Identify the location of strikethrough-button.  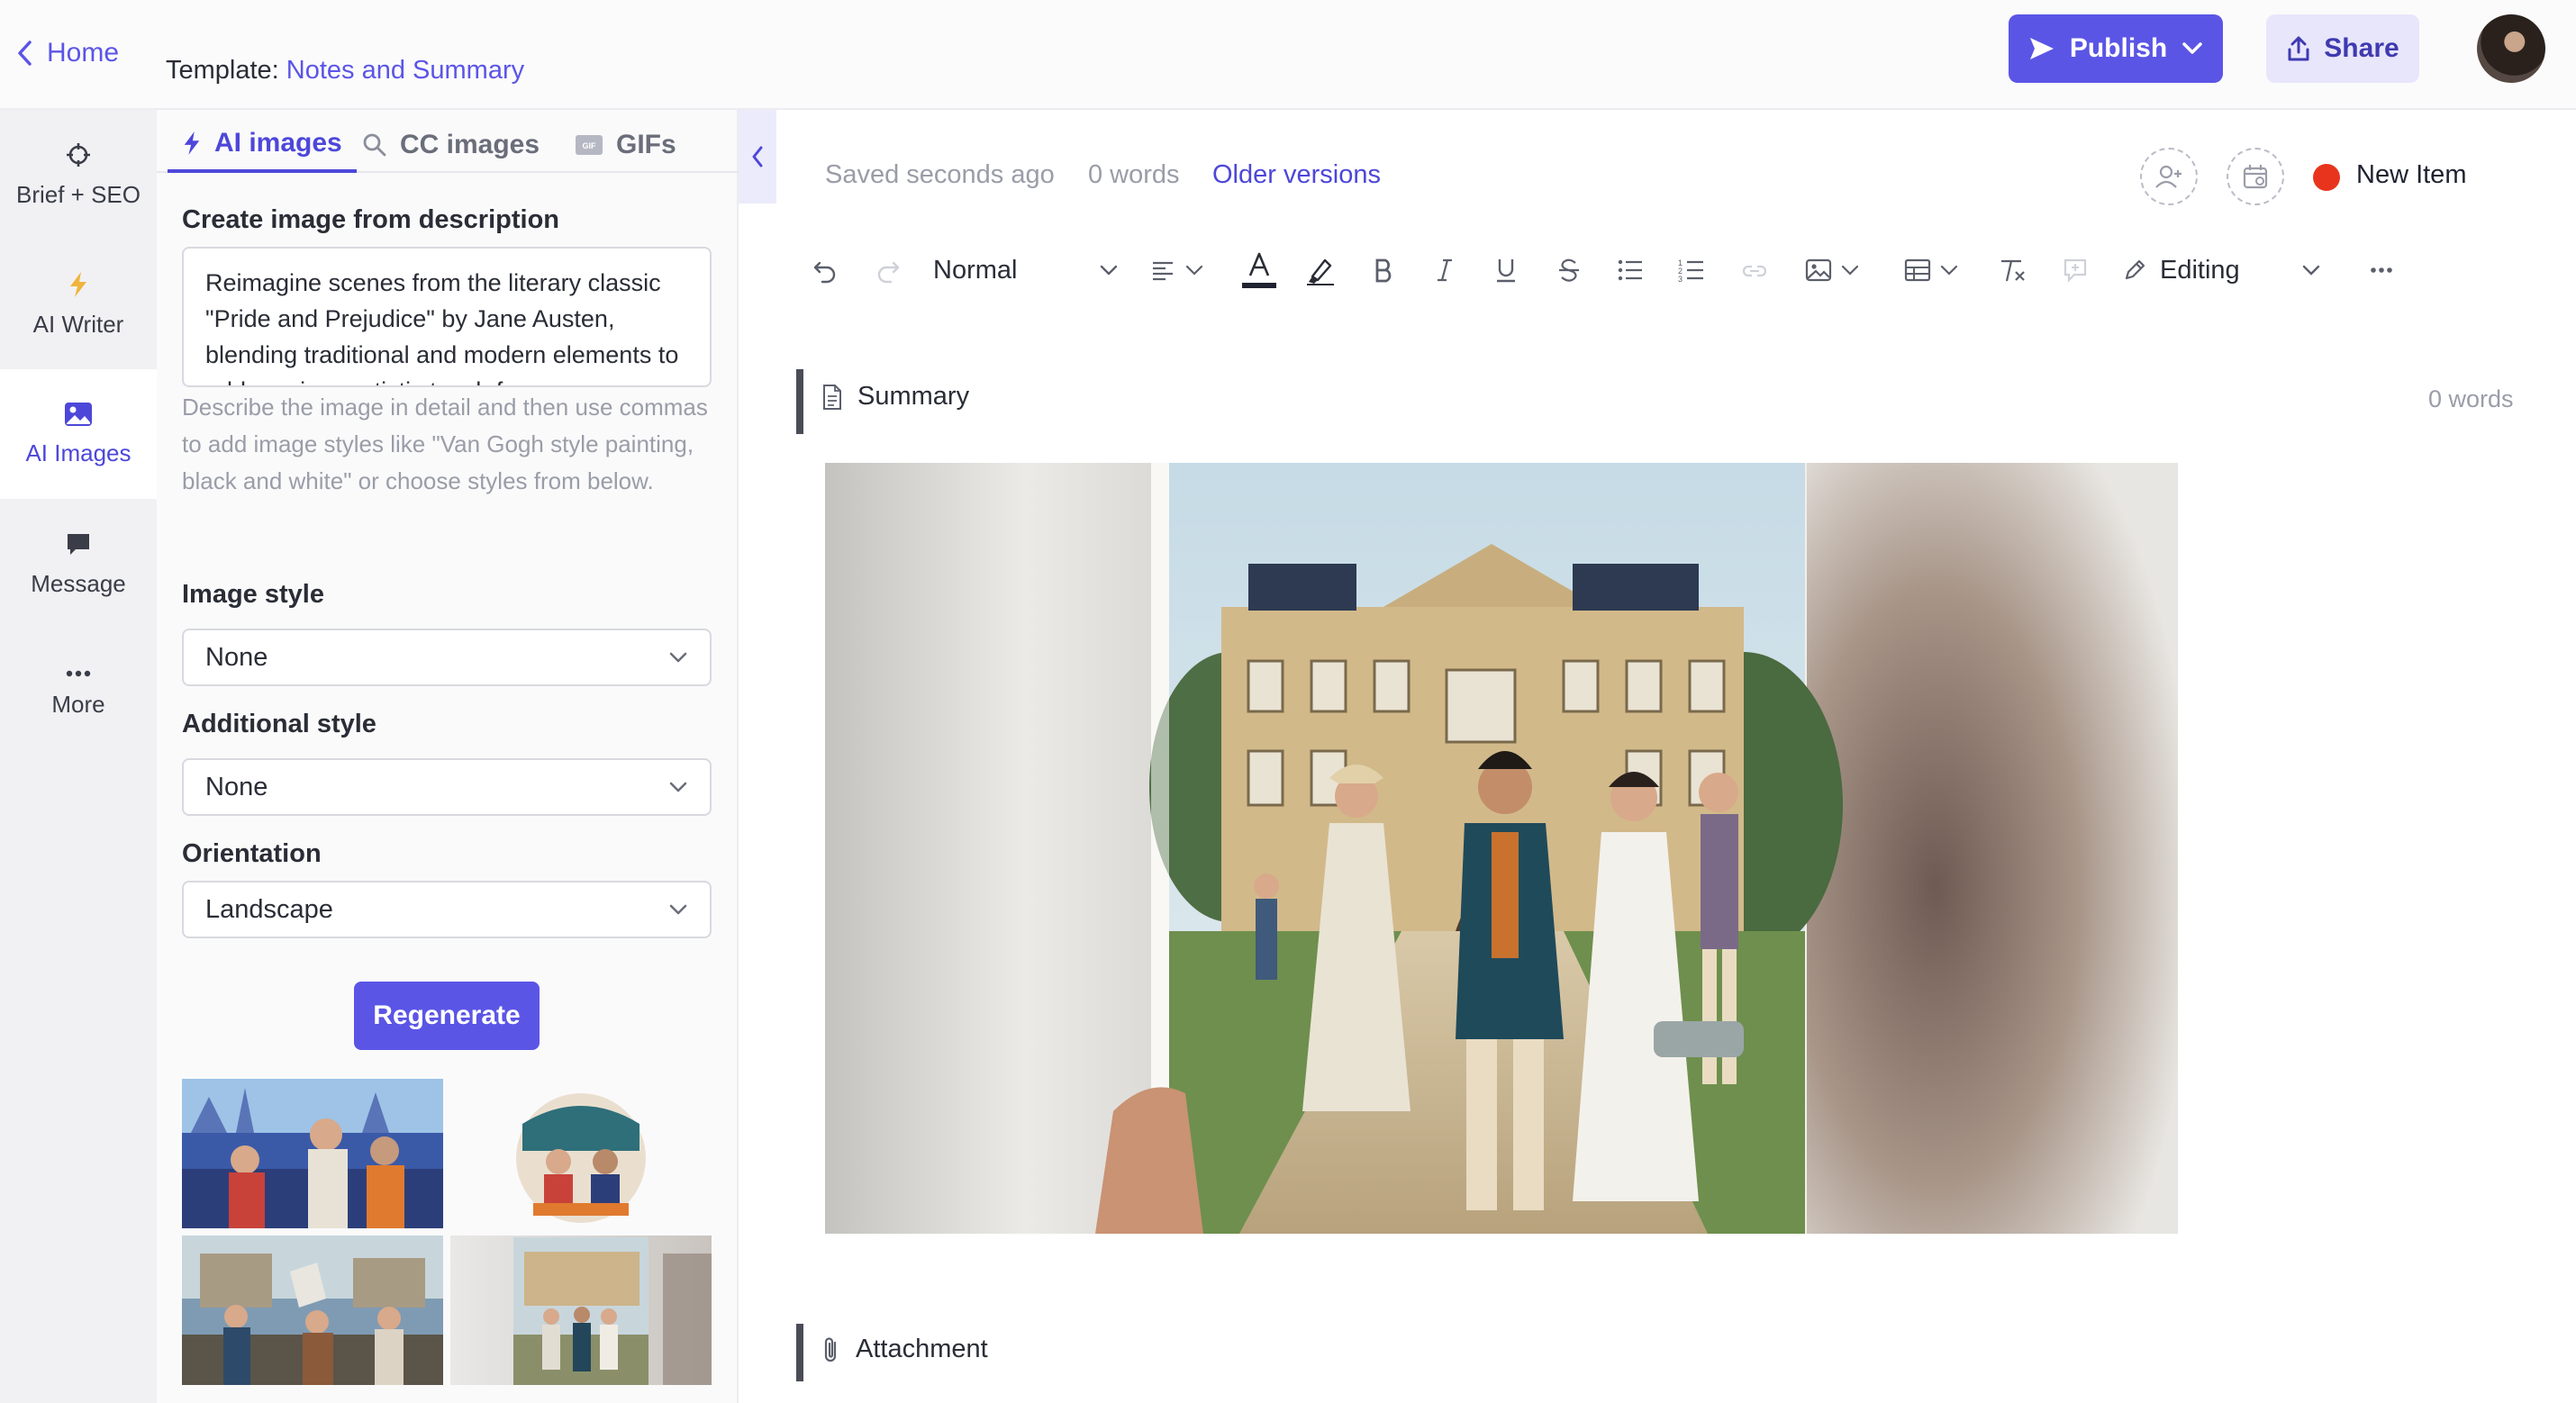
(1569, 270).